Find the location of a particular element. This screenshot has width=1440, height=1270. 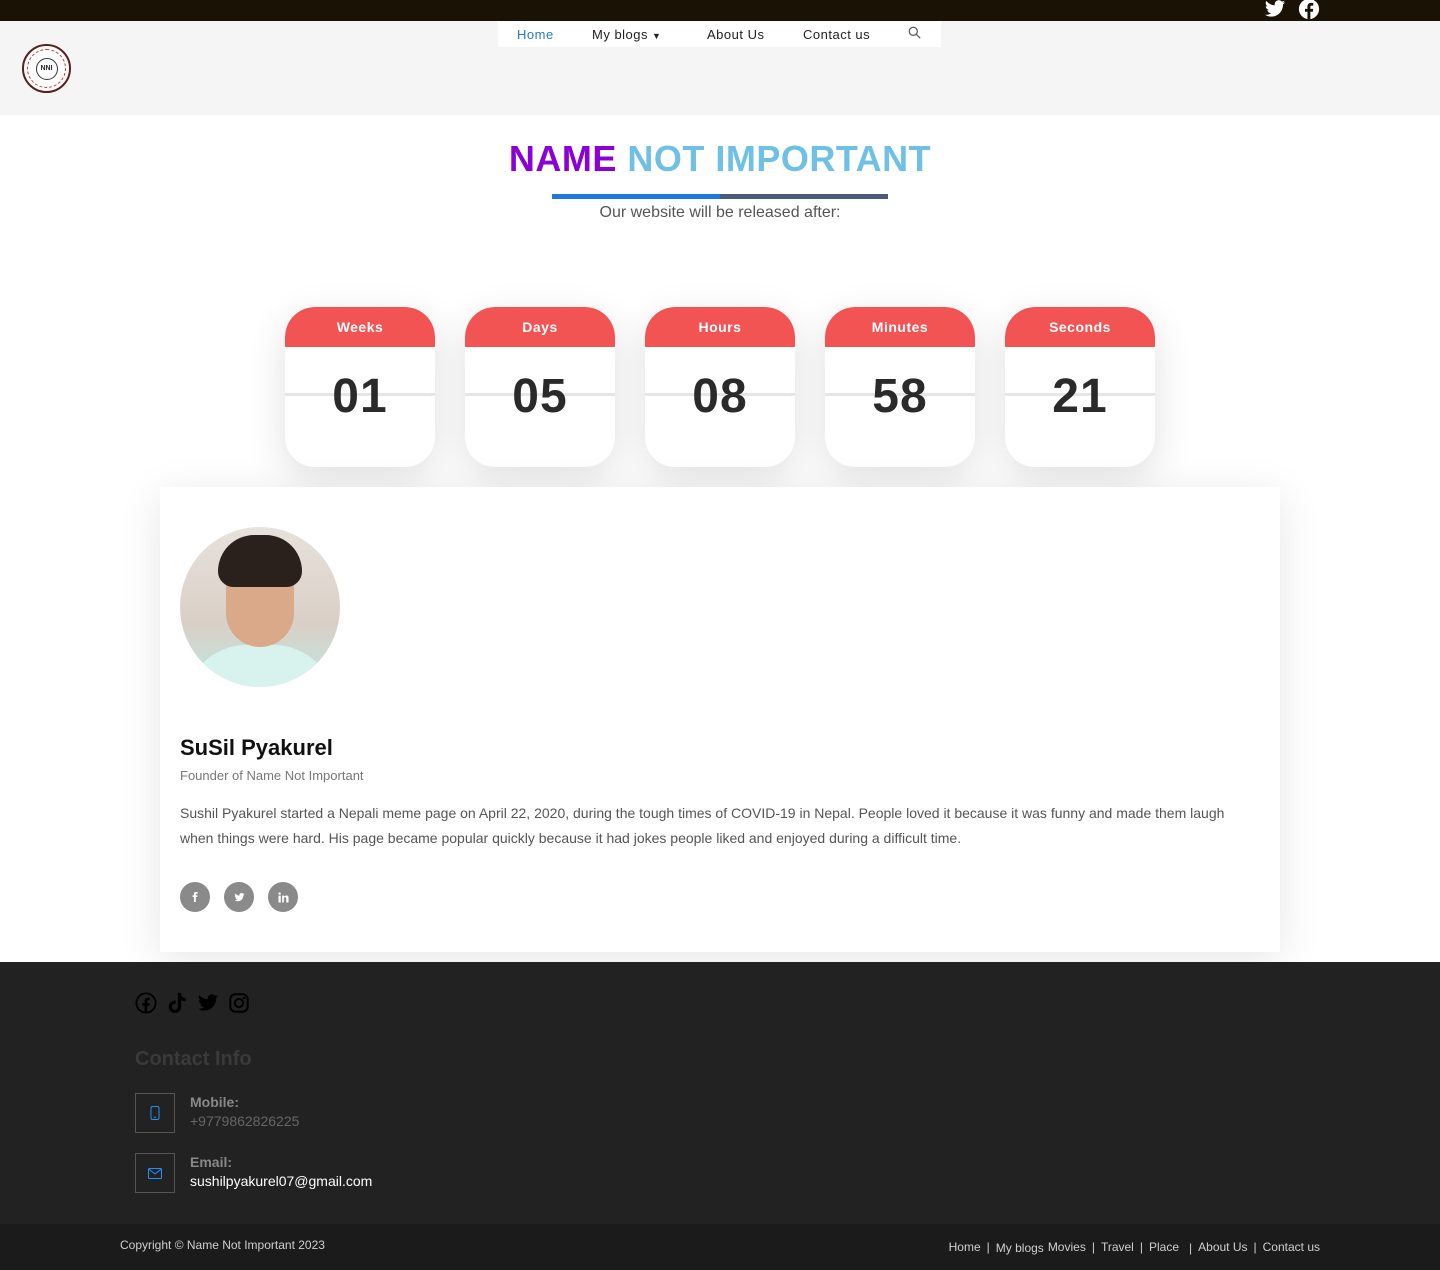

countdown-seconds: Seconds 21 is located at coordinates (1080, 387).